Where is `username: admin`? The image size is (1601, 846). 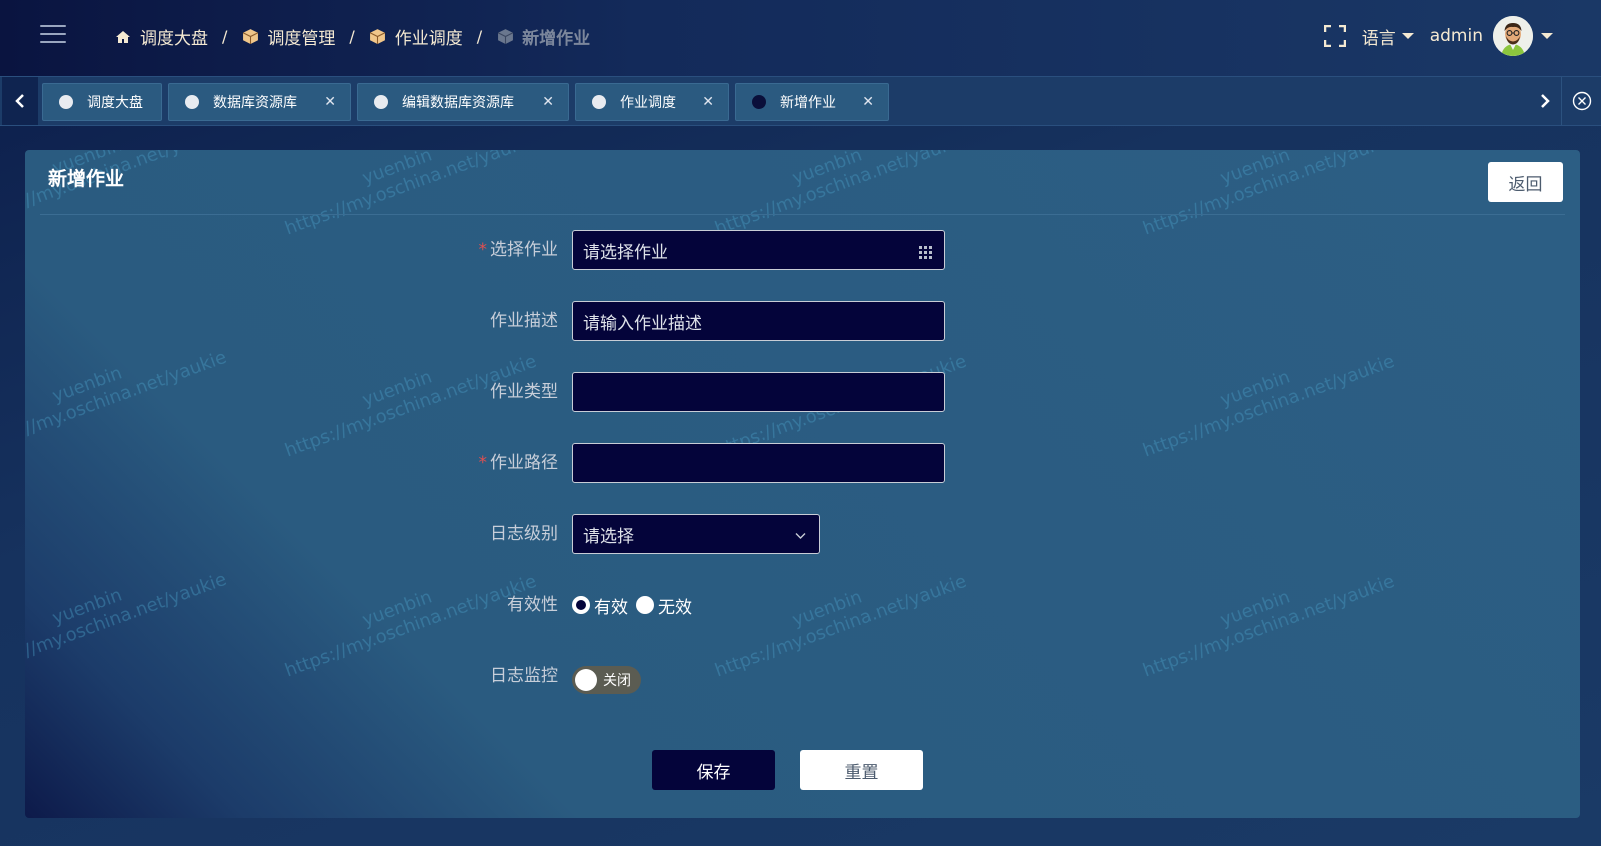 username: admin is located at coordinates (1456, 36).